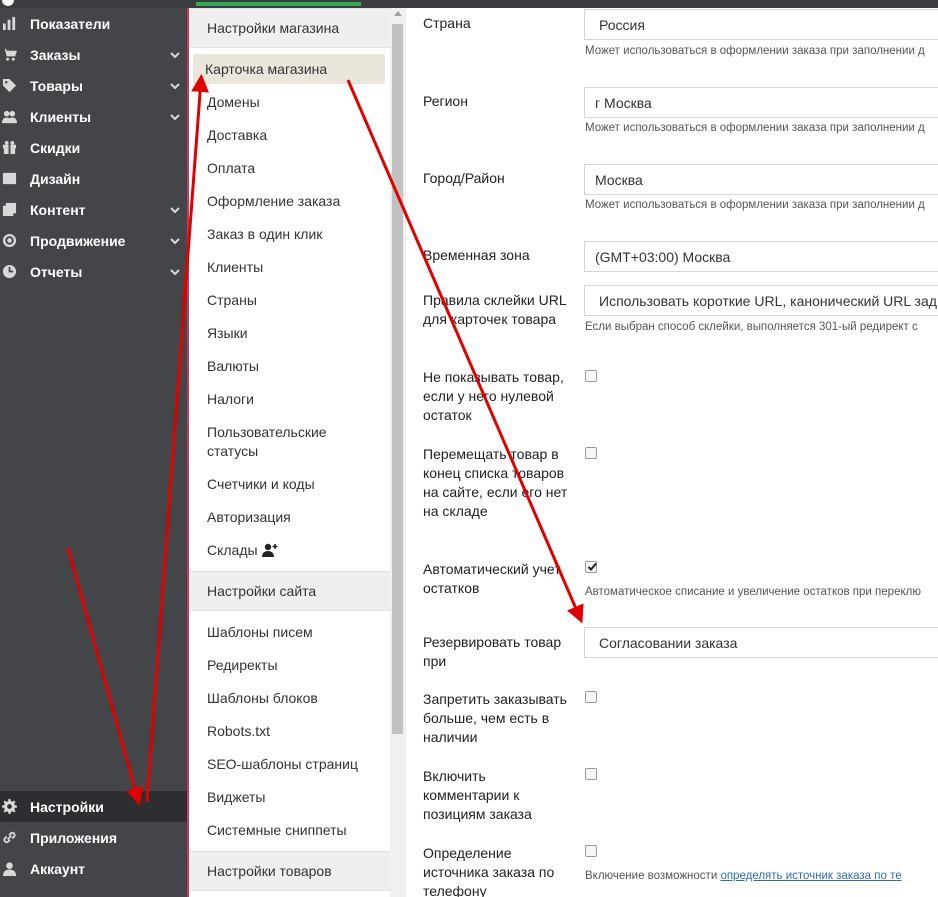 This screenshot has height=897, width=938. What do you see at coordinates (477, 795) in the screenshot?
I see `order-comments-label: Включить комментарии к позициям заказа` at bounding box center [477, 795].